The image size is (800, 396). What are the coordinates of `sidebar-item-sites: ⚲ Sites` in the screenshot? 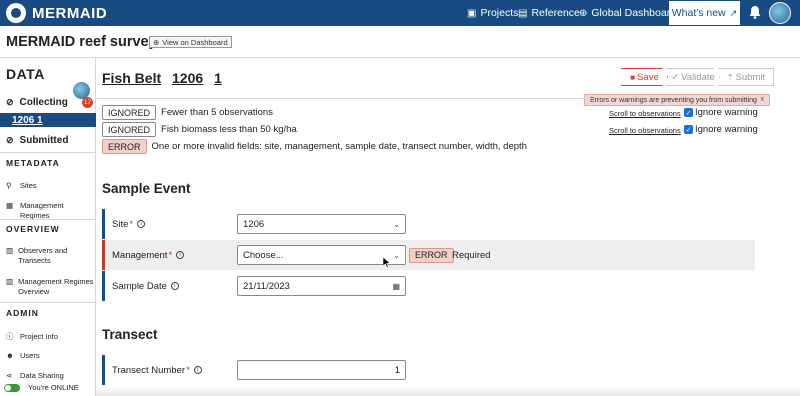 It's located at (21, 186).